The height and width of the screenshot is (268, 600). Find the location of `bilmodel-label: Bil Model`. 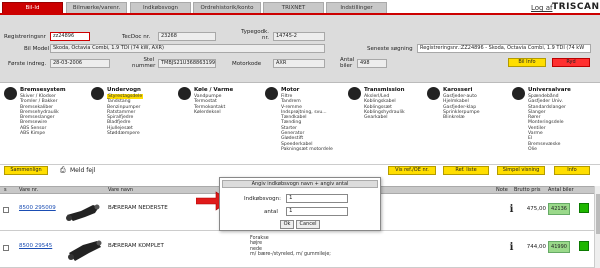

bilmodel-label: Bil Model is located at coordinates (37, 49).